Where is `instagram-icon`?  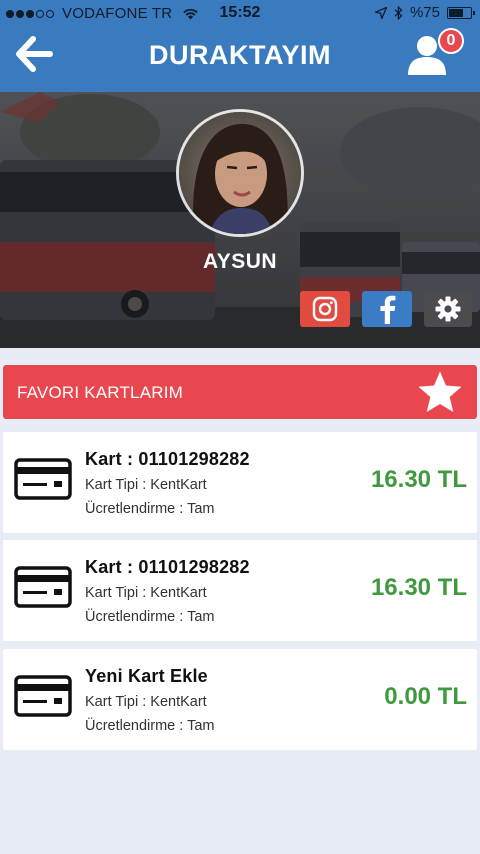
instagram-icon is located at coordinates (325, 309).